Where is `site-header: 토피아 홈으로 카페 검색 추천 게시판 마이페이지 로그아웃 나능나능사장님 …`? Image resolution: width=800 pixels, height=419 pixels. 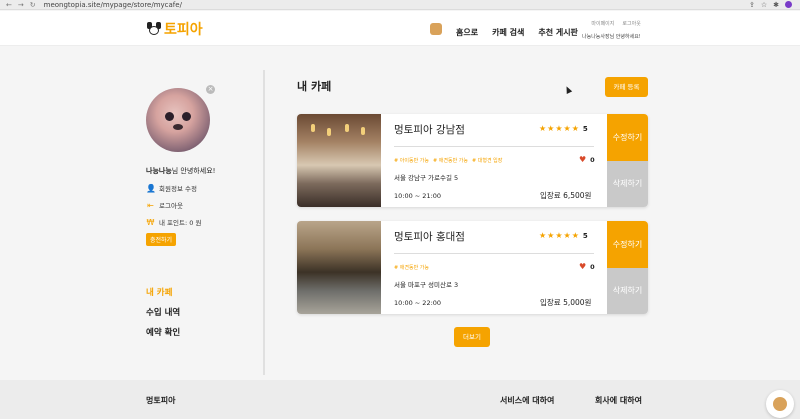
site-header: 토피아 홈으로 카페 검색 추천 게시판 마이페이지 로그아웃 나능나능사장님 … is located at coordinates (400, 28).